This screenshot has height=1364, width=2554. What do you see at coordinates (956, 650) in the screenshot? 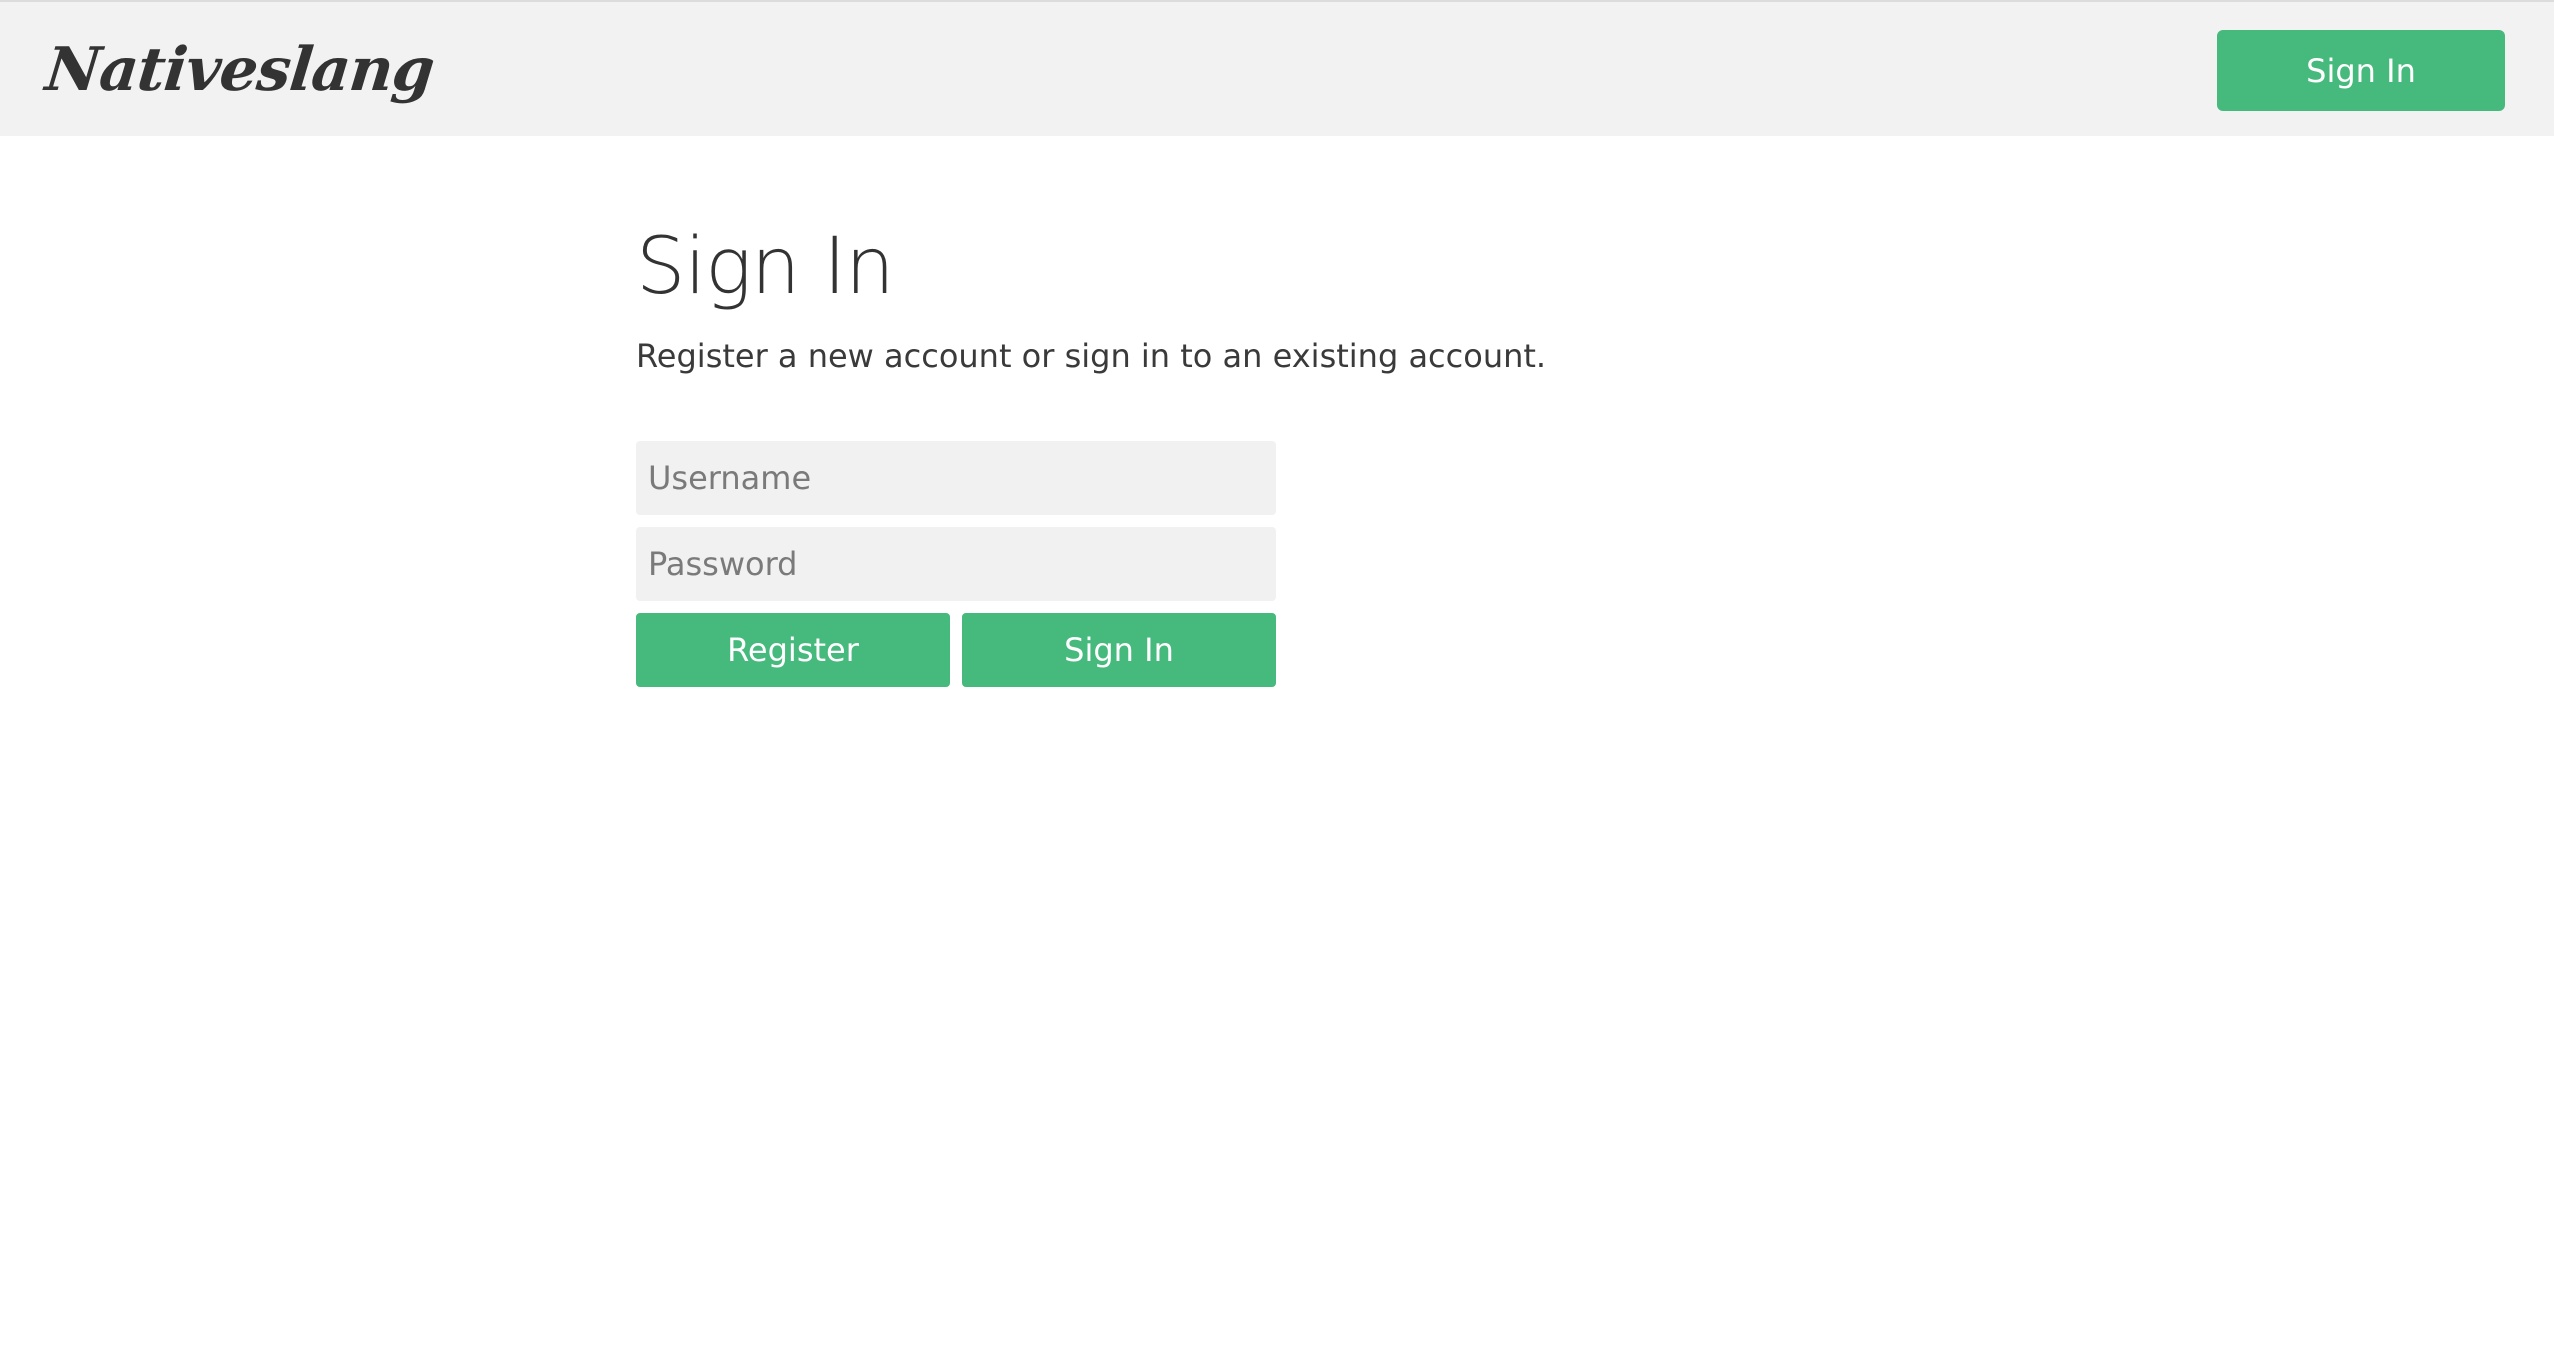
I see `form-button-row: Register Sign In` at bounding box center [956, 650].